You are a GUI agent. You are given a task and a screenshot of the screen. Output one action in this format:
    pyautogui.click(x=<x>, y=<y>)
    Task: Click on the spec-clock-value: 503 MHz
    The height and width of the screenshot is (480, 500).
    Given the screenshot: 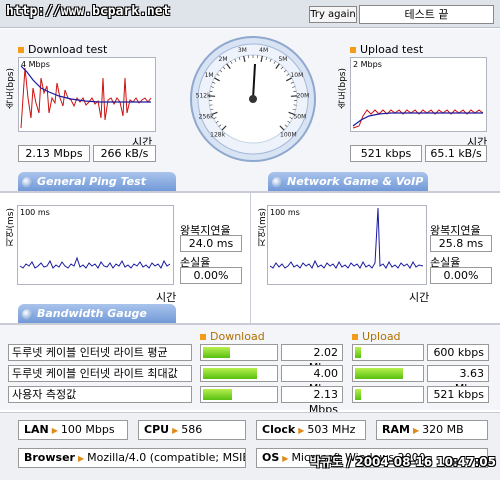 What is the action you would take?
    pyautogui.click(x=331, y=429)
    